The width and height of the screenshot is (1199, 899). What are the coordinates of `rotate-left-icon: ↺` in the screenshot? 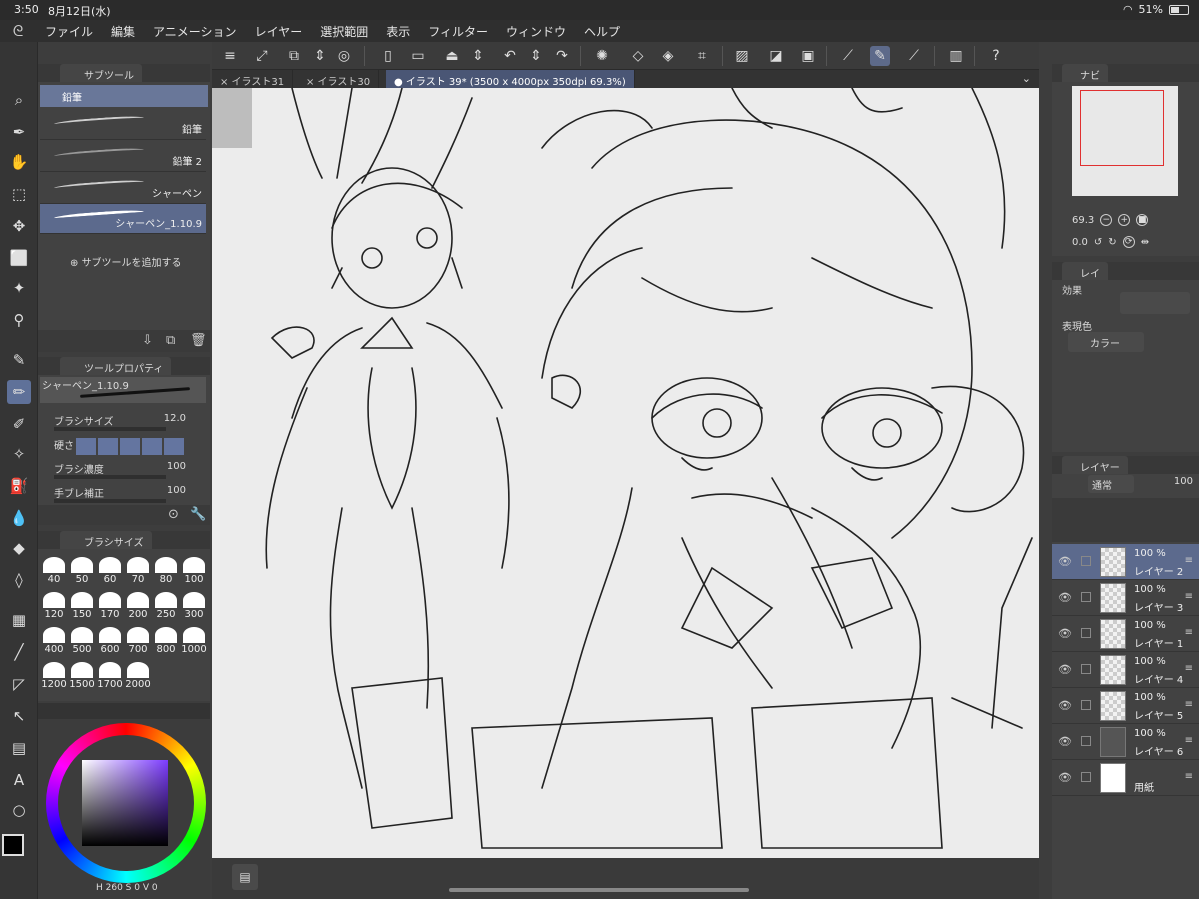 It's located at (1098, 242).